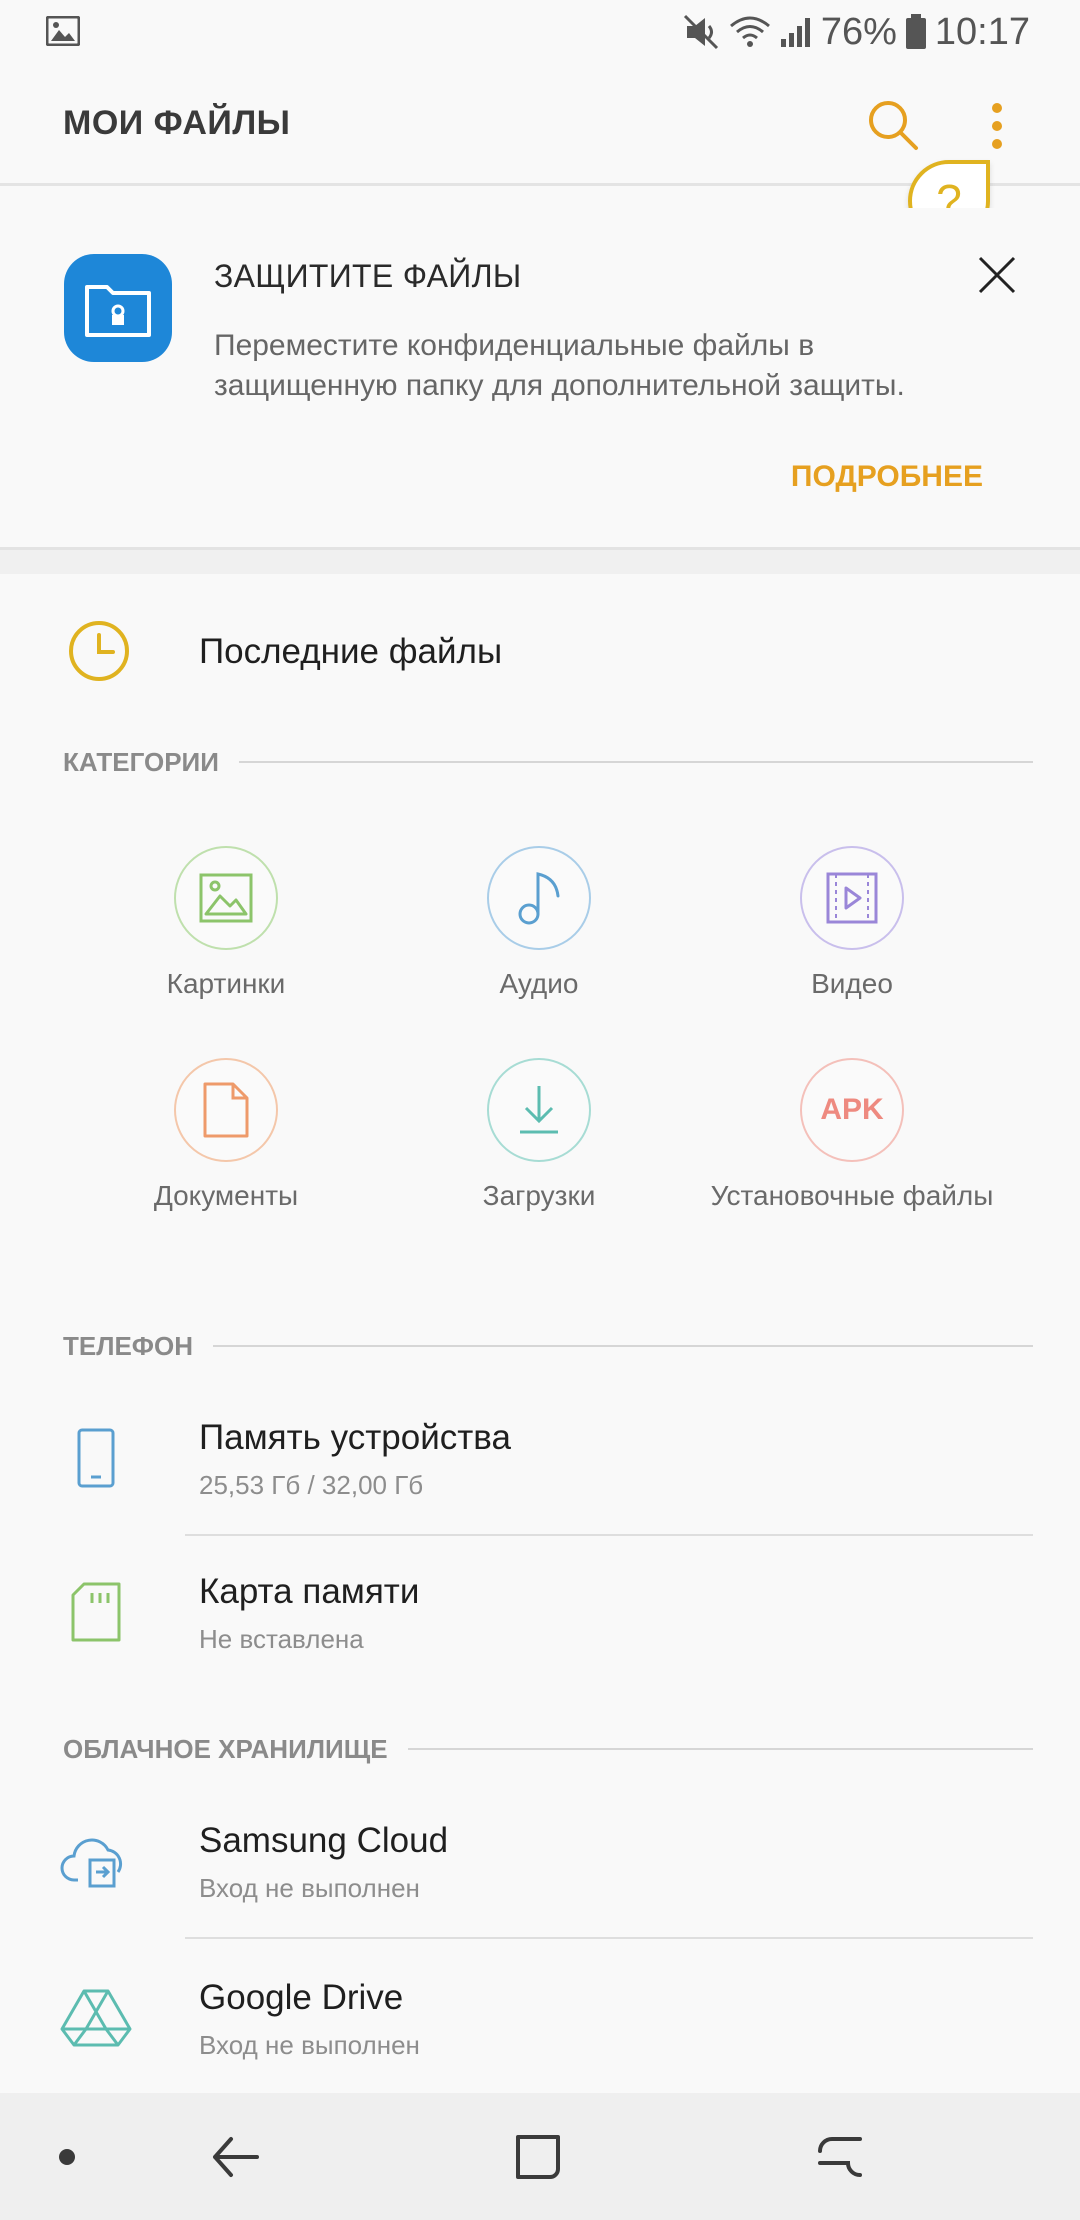 This screenshot has height=2220, width=1080. Describe the element at coordinates (539, 1195) in the screenshot. I see `category-label: Загрузки` at that location.